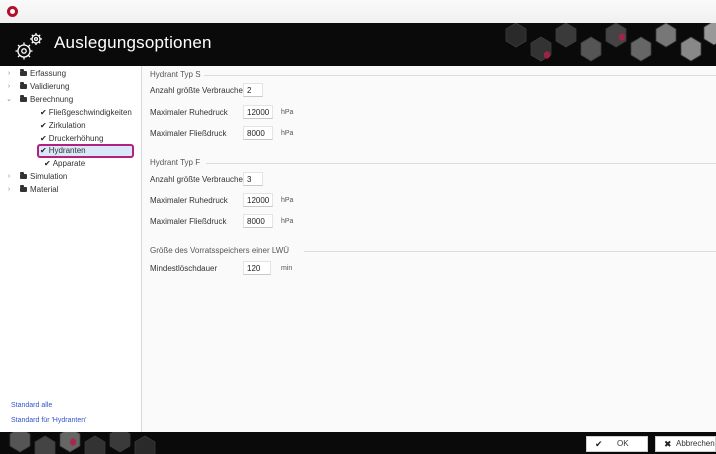 This screenshot has height=454, width=716. What do you see at coordinates (287, 112) in the screenshot?
I see `typ-s-rest-pressure-unit: hPa` at bounding box center [287, 112].